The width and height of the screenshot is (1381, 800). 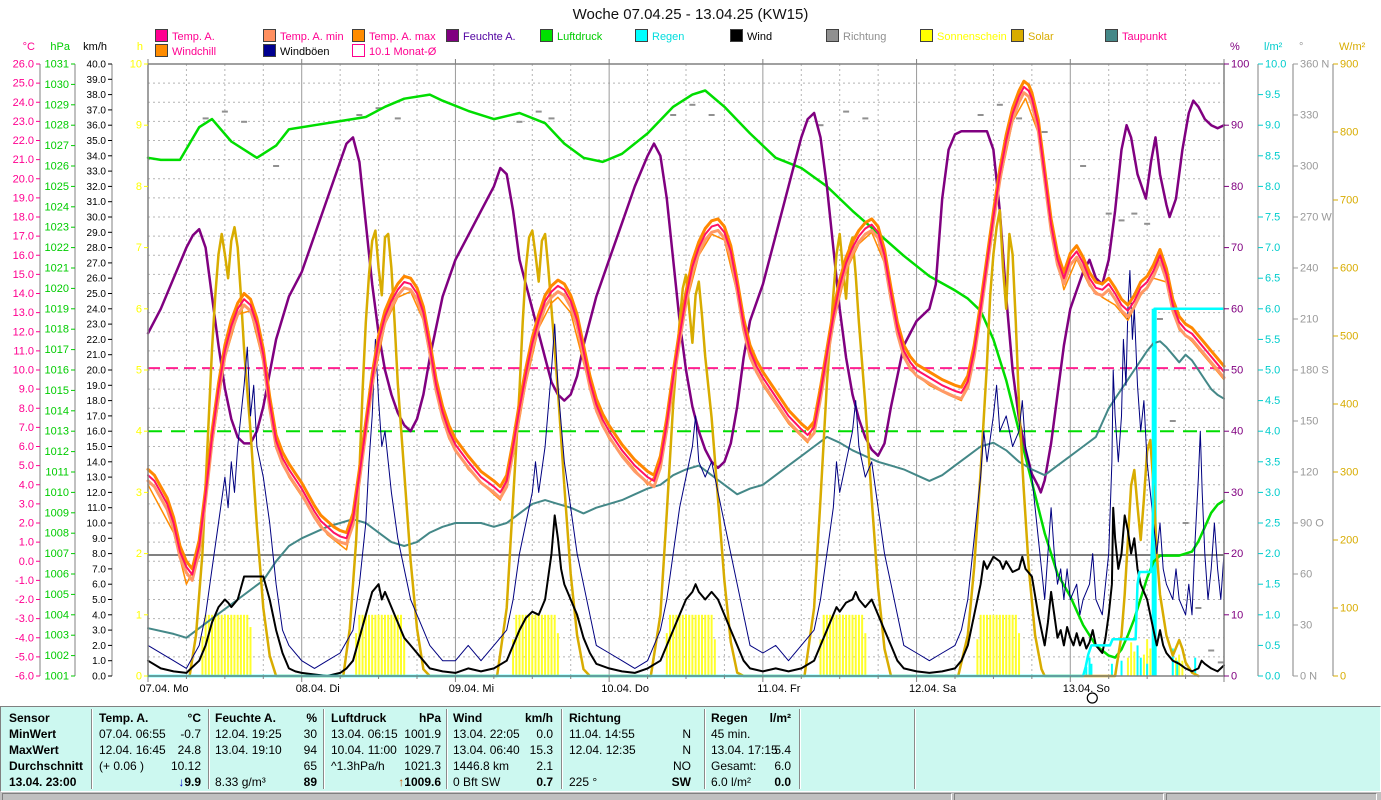 What do you see at coordinates (23, 84) in the screenshot?
I see `axis-label: 25.0` at bounding box center [23, 84].